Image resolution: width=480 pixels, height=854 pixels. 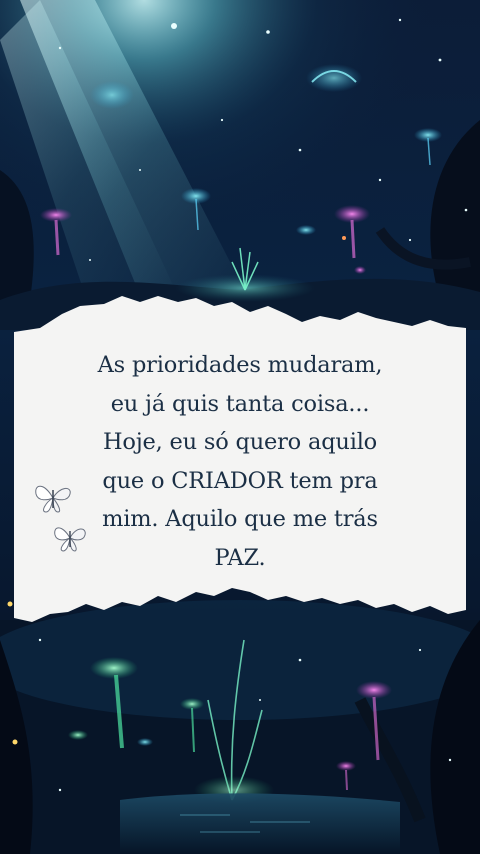 I want to click on quote-line: que o CRIADOR tem pra, so click(x=240, y=480).